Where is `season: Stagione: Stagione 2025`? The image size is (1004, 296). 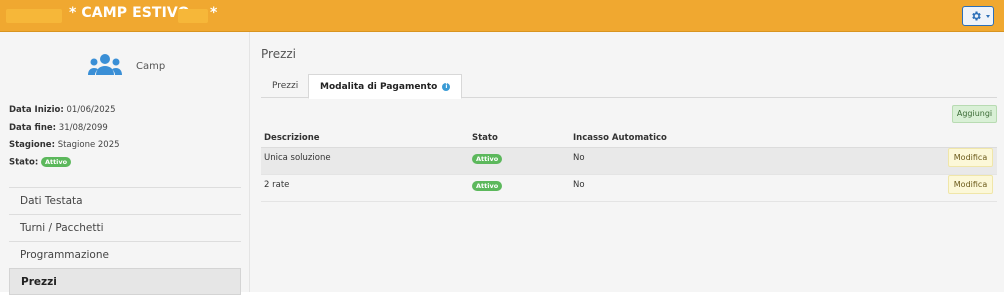 season: Stagione: Stagione 2025 is located at coordinates (64, 145).